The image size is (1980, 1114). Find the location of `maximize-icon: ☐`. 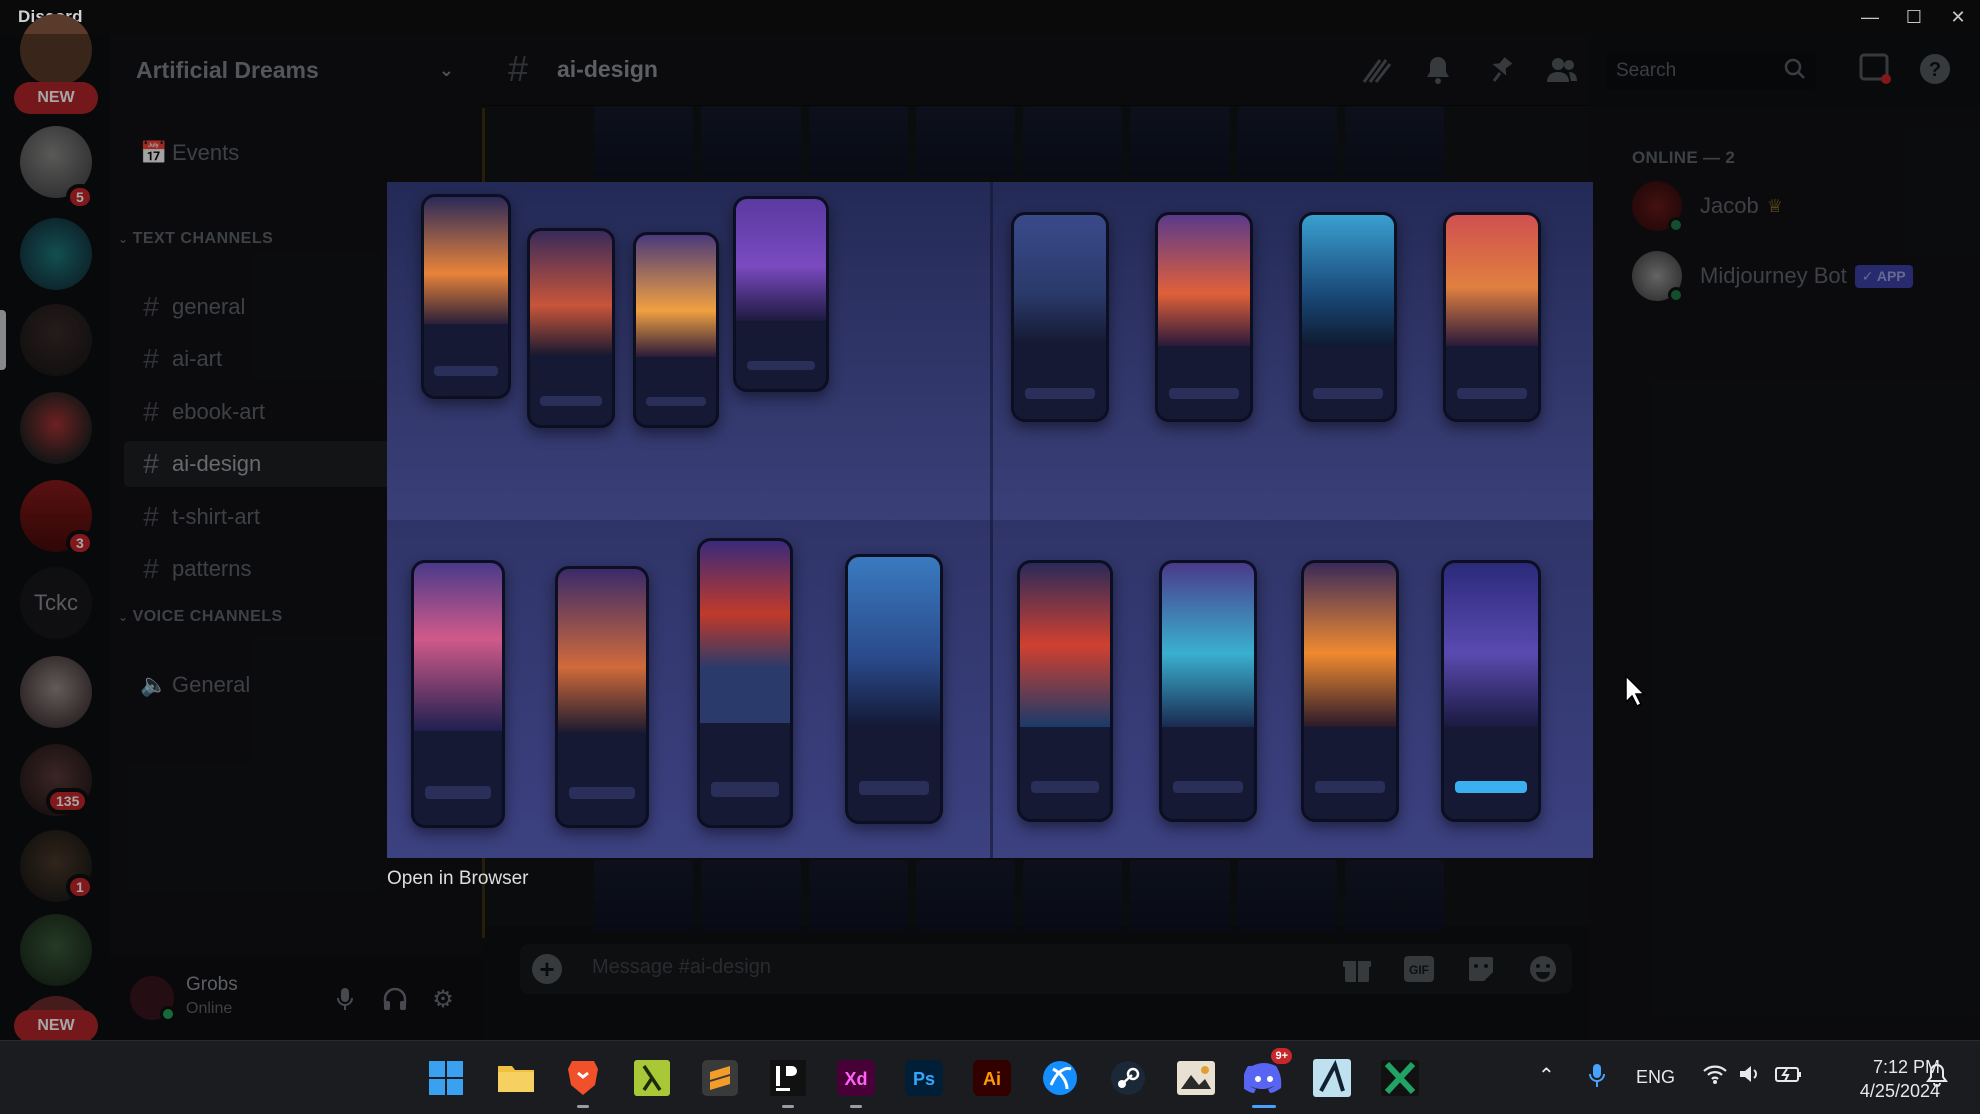

maximize-icon: ☐ is located at coordinates (1914, 17).